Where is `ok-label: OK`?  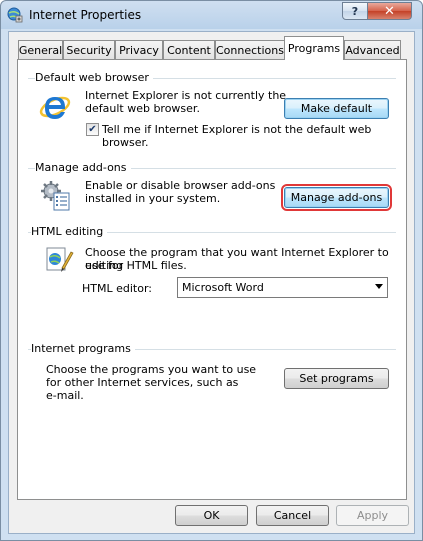 ok-label: OK is located at coordinates (211, 515).